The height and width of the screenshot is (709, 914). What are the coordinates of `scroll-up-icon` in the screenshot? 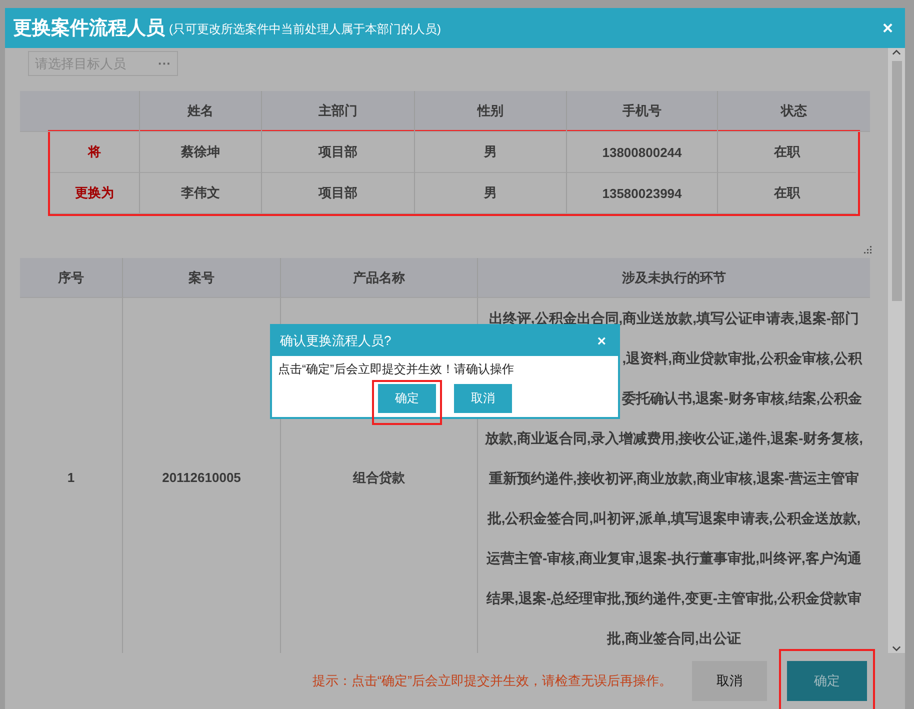 It's located at (896, 52).